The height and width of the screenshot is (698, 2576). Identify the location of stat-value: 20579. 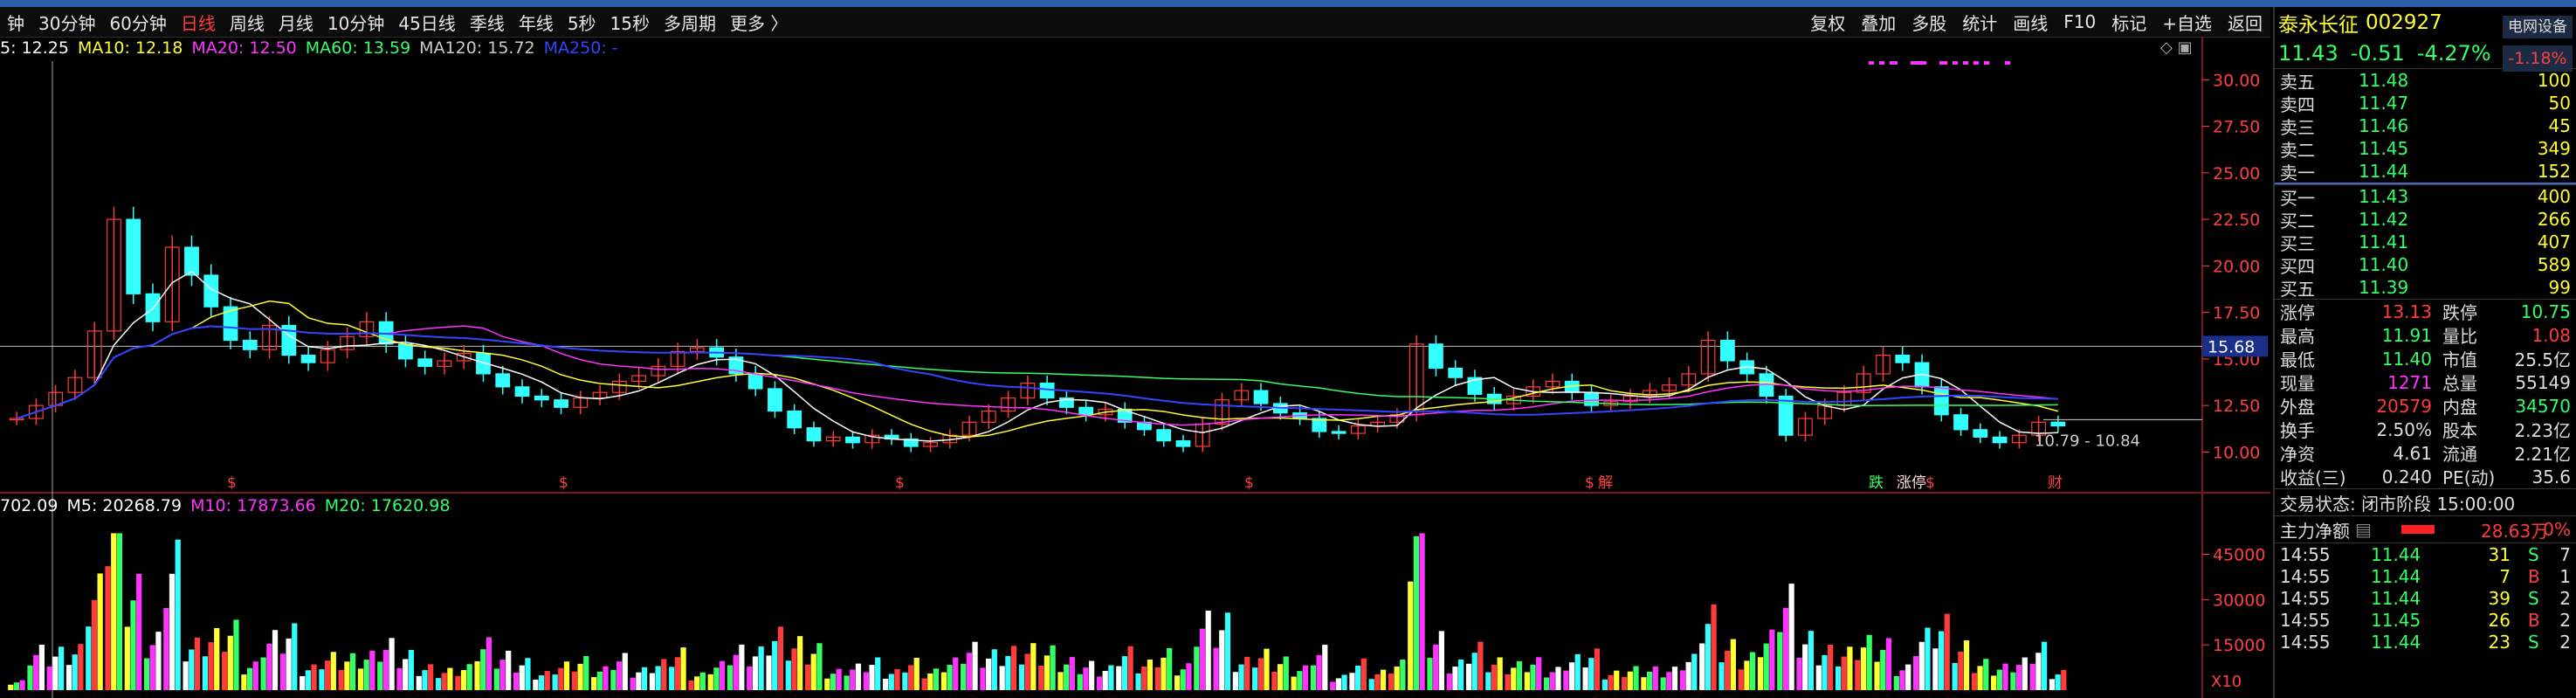
(2404, 406).